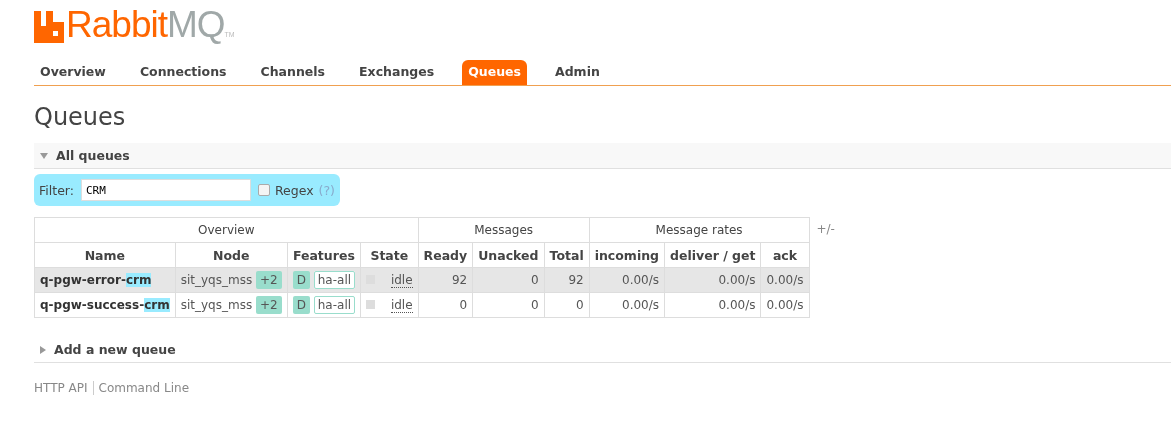 The image size is (1171, 425). Describe the element at coordinates (825, 229) in the screenshot. I see `columns-toggle-link: +/-` at that location.